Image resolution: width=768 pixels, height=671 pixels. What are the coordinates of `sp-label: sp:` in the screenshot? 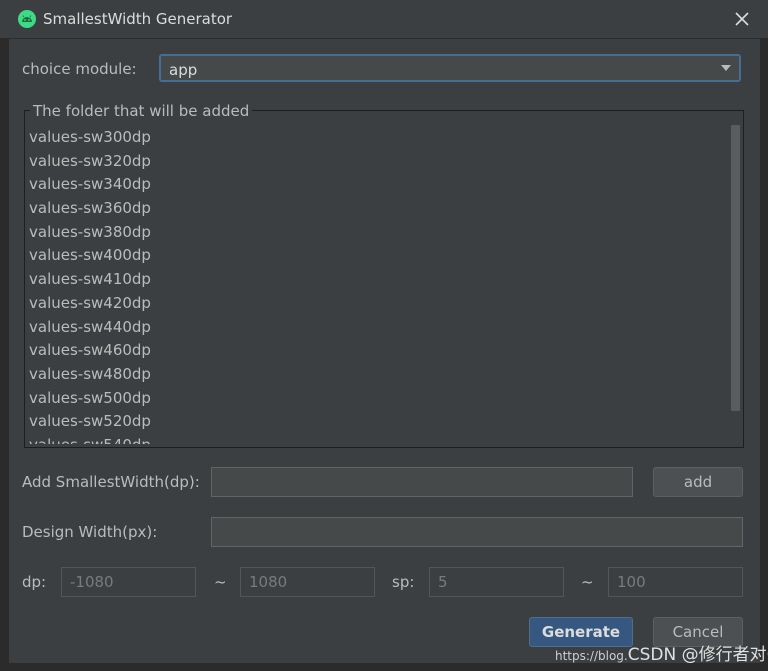 It's located at (403, 582).